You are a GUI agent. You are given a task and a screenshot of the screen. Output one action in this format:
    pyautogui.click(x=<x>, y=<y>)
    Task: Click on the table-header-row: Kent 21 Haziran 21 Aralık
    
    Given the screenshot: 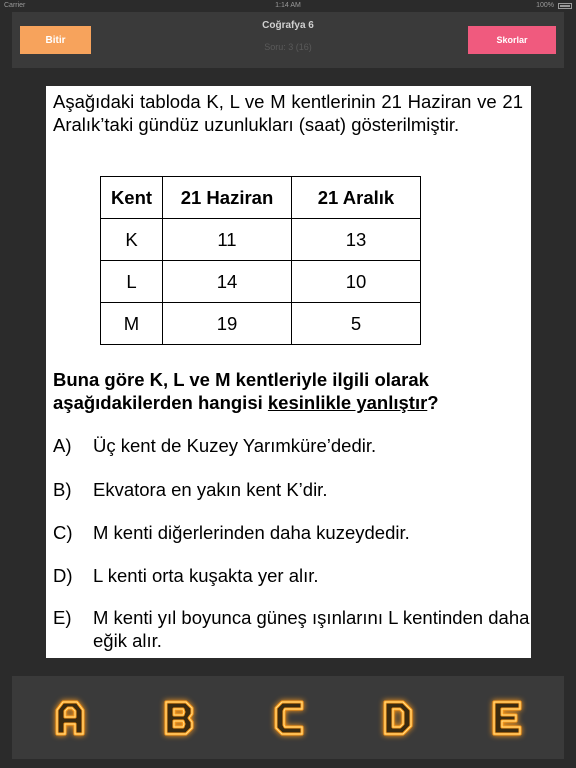 What is the action you would take?
    pyautogui.click(x=260, y=197)
    